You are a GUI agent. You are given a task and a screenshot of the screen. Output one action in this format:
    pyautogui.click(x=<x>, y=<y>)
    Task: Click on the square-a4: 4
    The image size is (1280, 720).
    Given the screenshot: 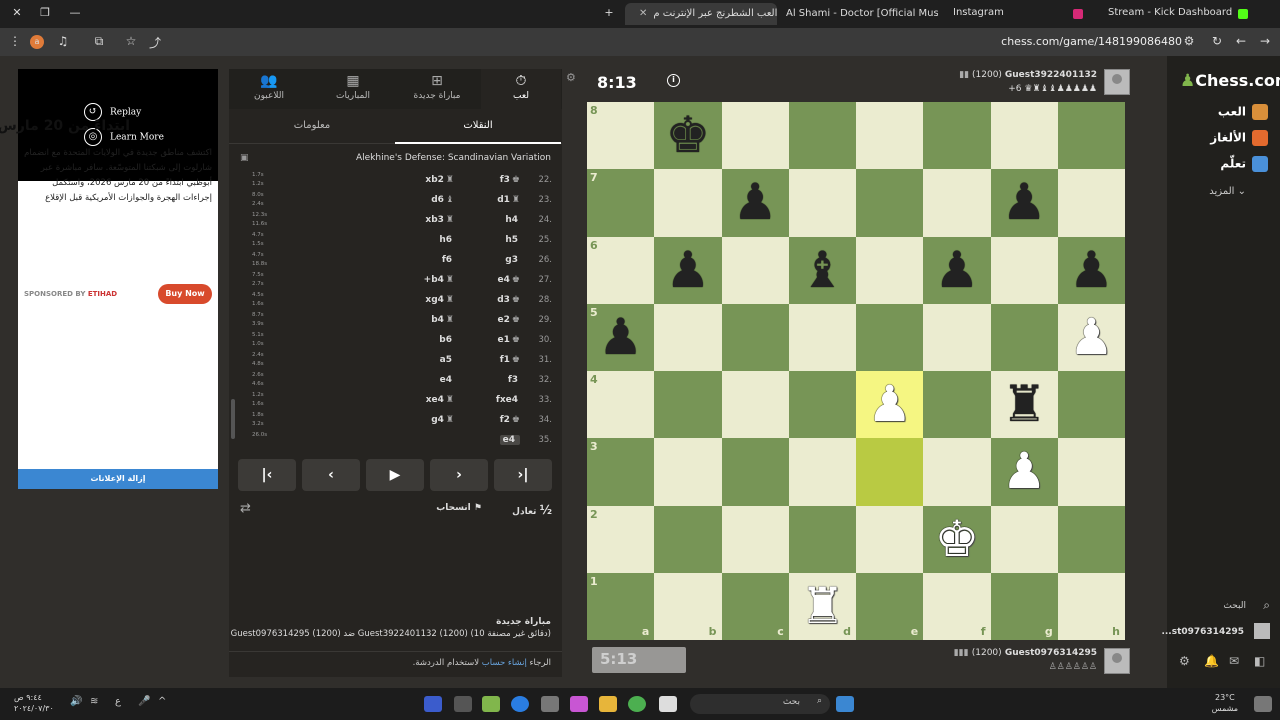 What is the action you would take?
    pyautogui.click(x=621, y=405)
    